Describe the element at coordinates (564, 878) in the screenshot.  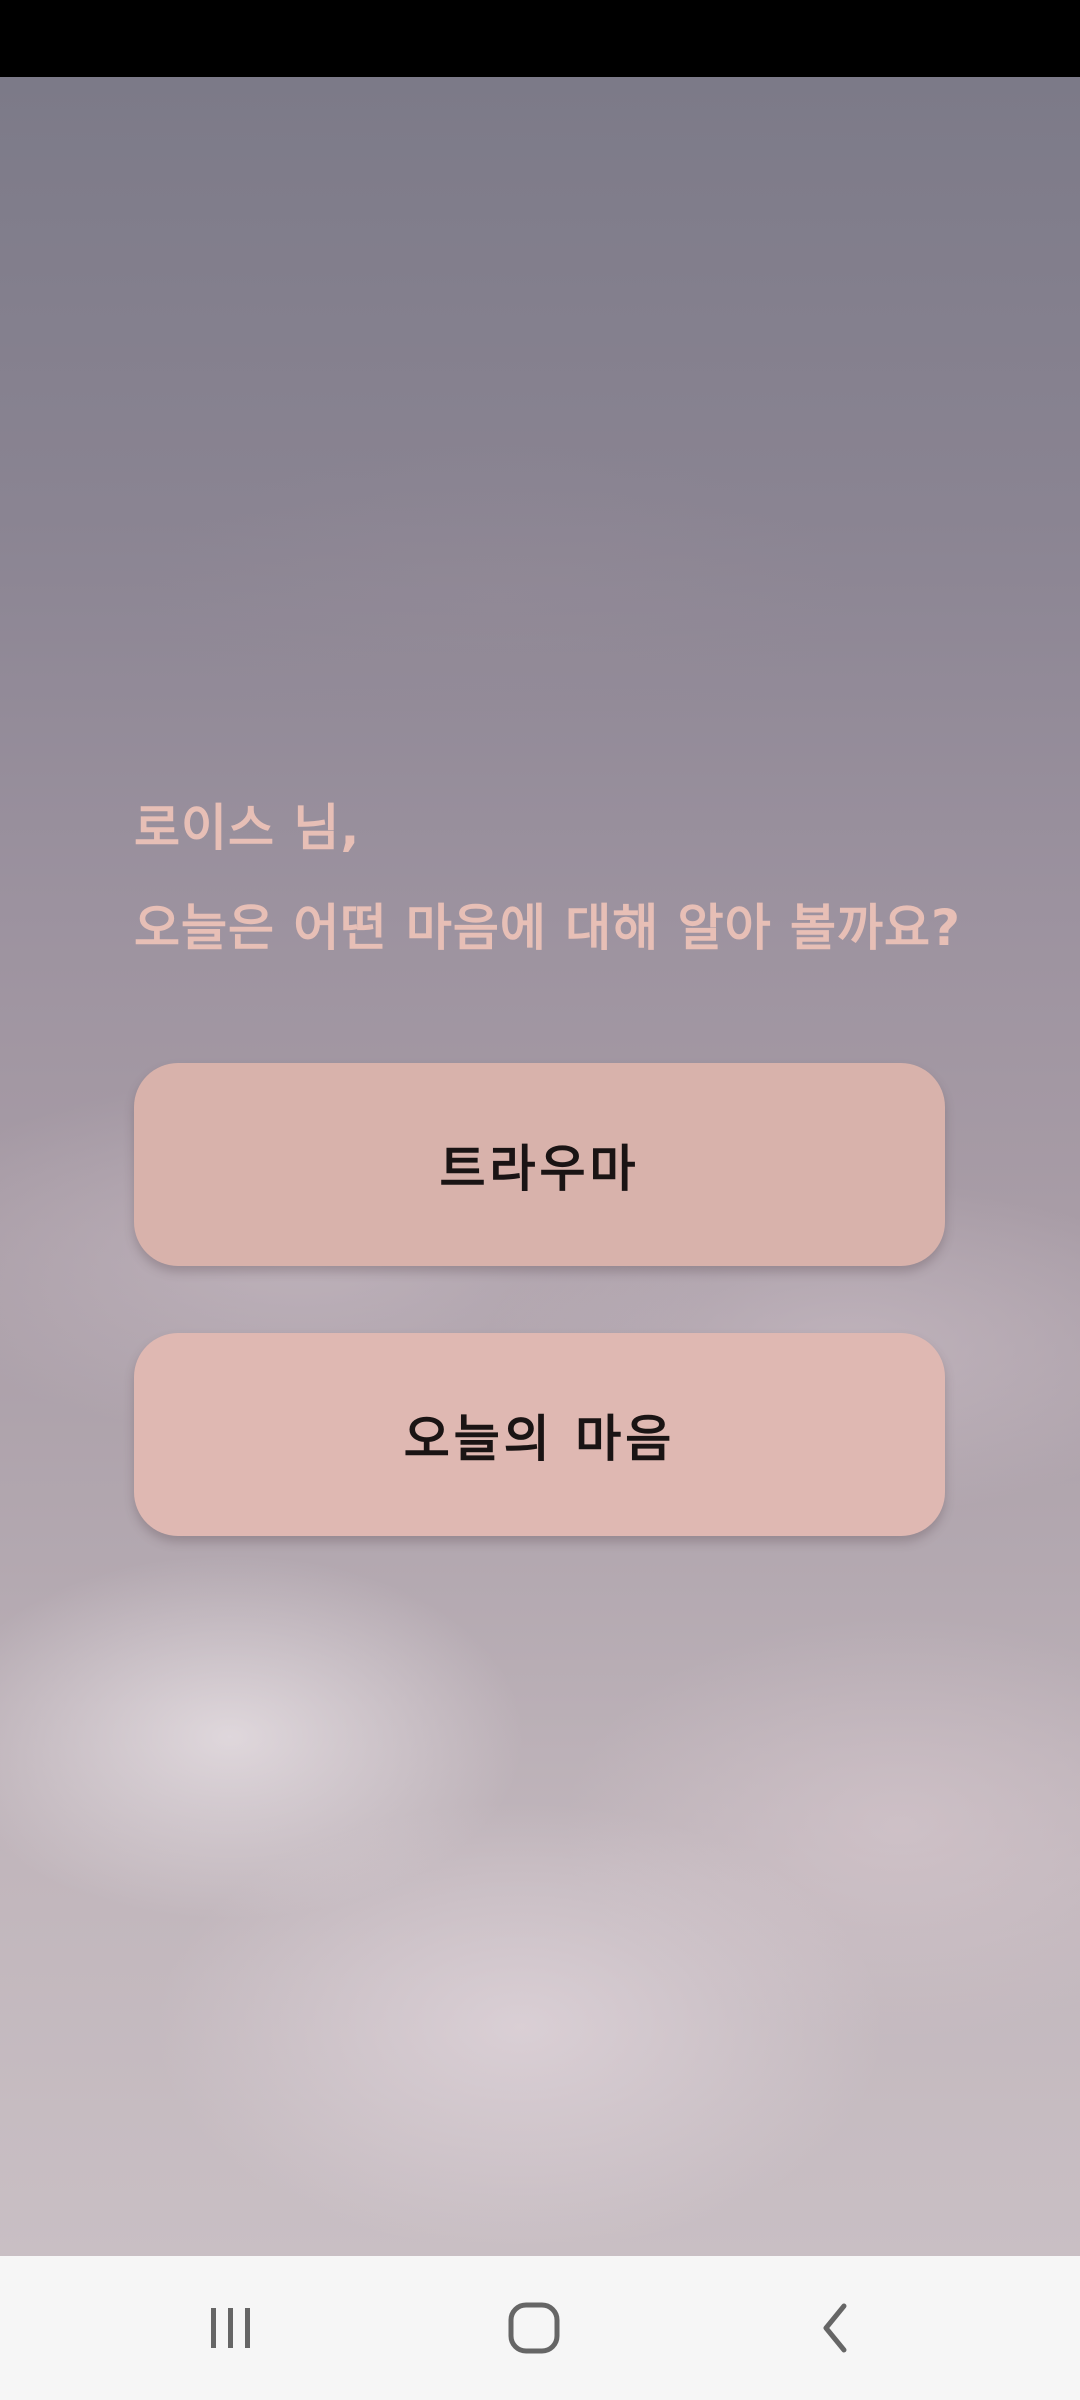
I see `greeting-text: 로이스 님, 오늘은 어떤 마음에 대해 알아 볼까요?` at that location.